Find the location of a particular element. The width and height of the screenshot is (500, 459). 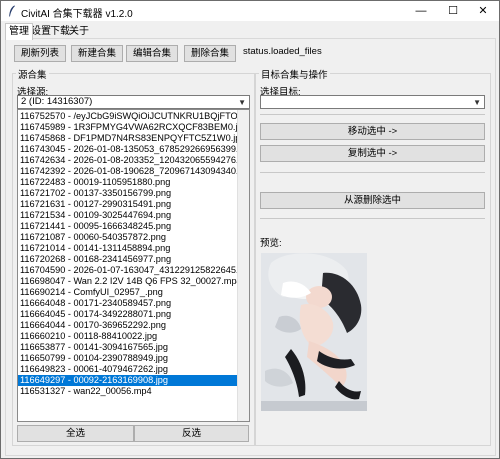

edit-collection-button: 编辑合集 is located at coordinates (152, 53).